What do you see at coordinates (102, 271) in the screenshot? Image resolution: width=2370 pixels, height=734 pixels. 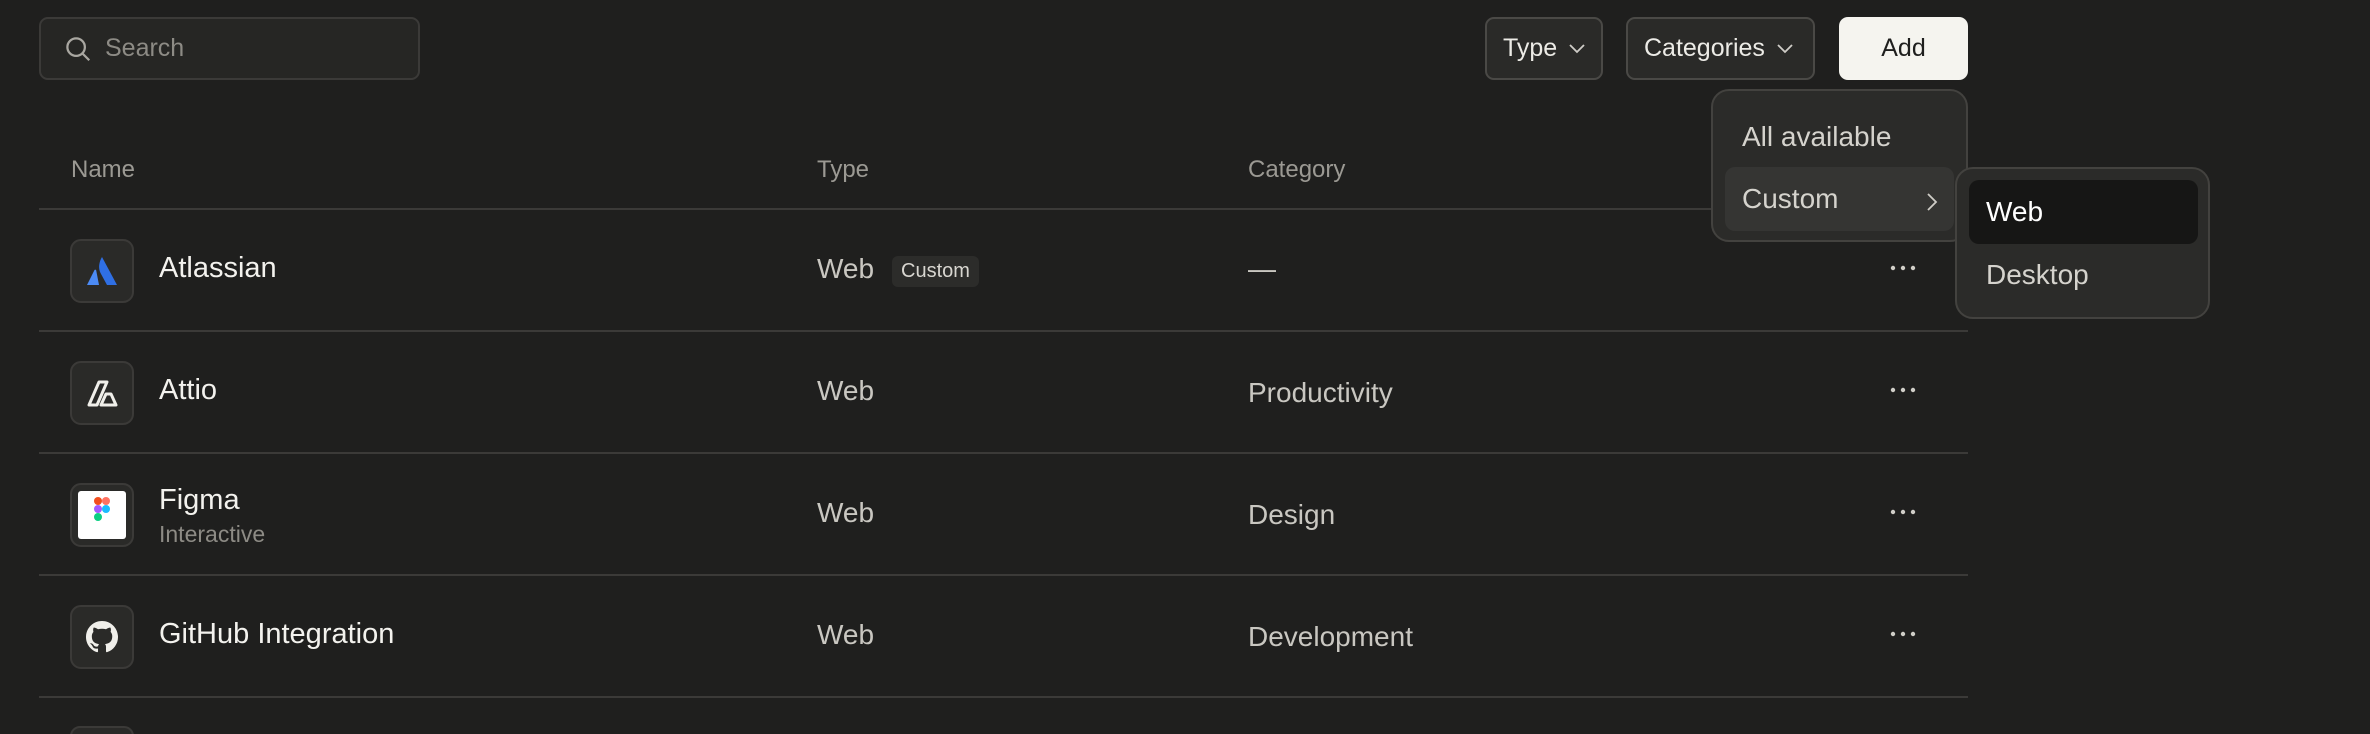 I see `atlassian-logo-icon` at bounding box center [102, 271].